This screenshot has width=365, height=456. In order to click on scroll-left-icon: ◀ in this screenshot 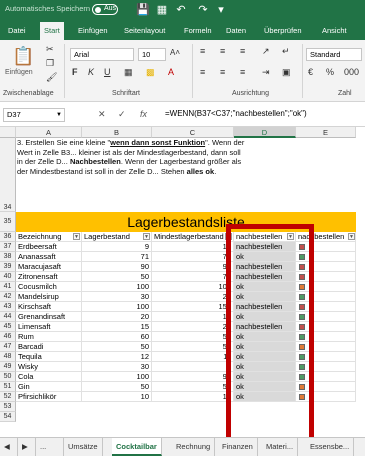, I will do `click(9, 447)`.